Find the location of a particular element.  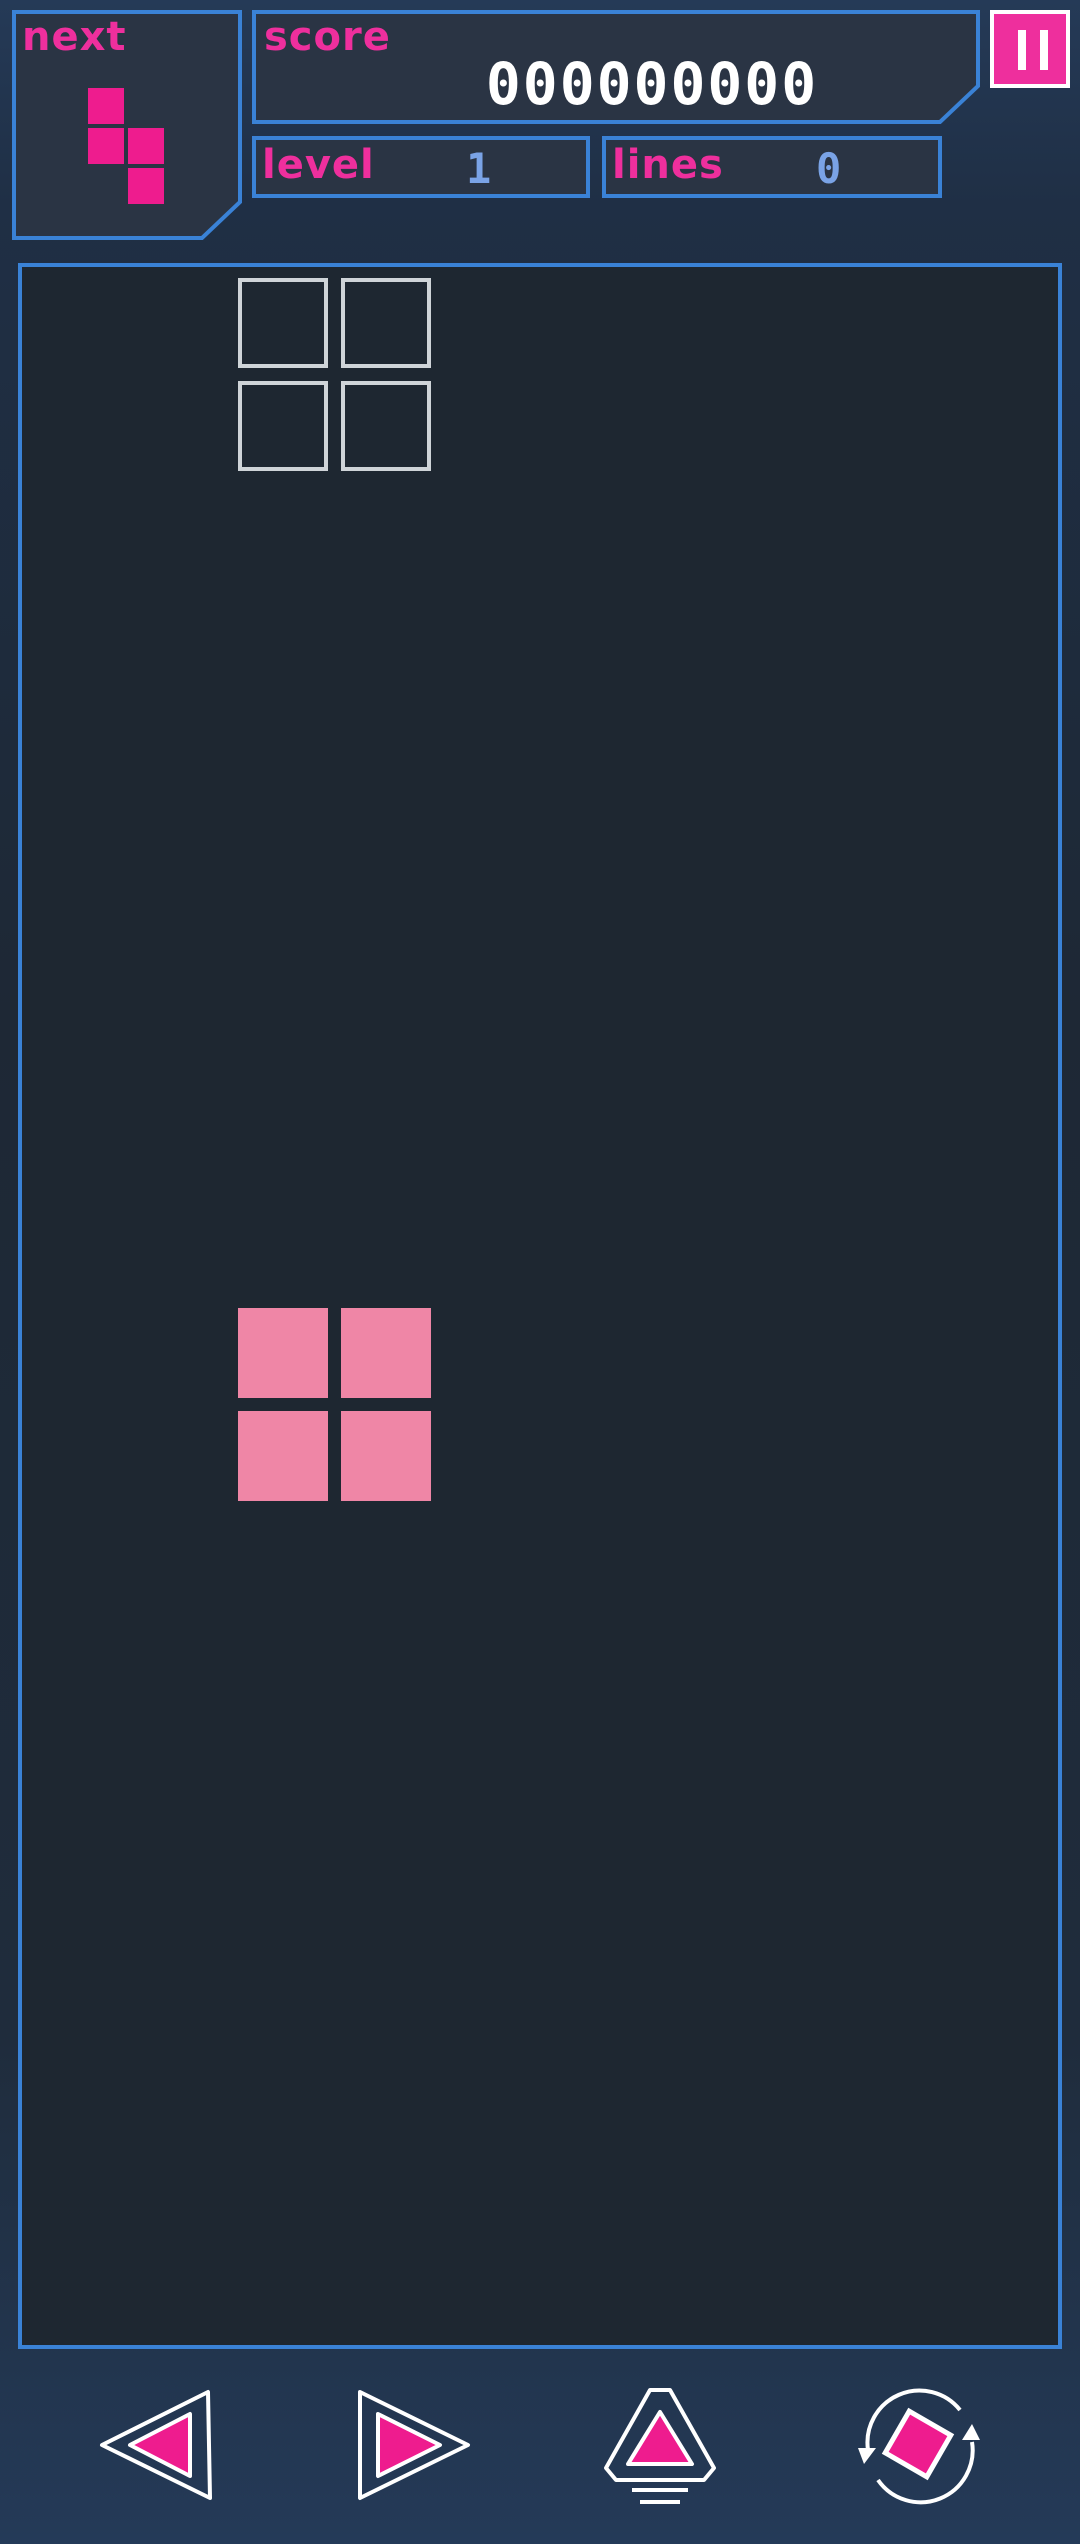

level-panel: level 1 is located at coordinates (421, 167).